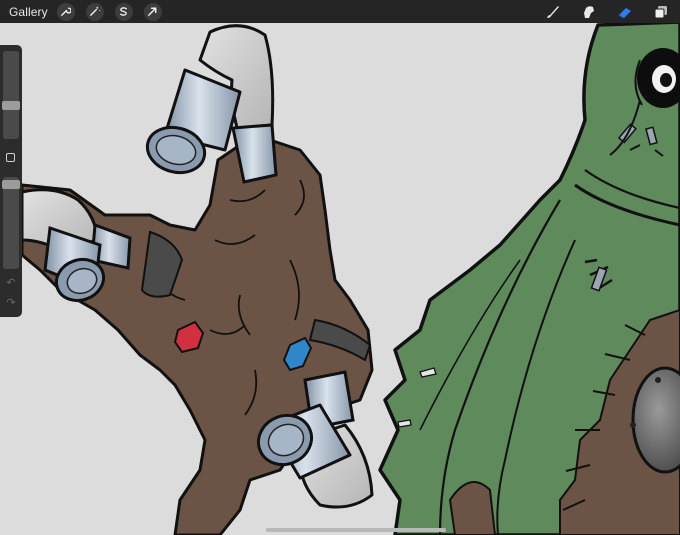 The height and width of the screenshot is (535, 680). Describe the element at coordinates (11, 95) in the screenshot. I see `brush-size-slider` at that location.